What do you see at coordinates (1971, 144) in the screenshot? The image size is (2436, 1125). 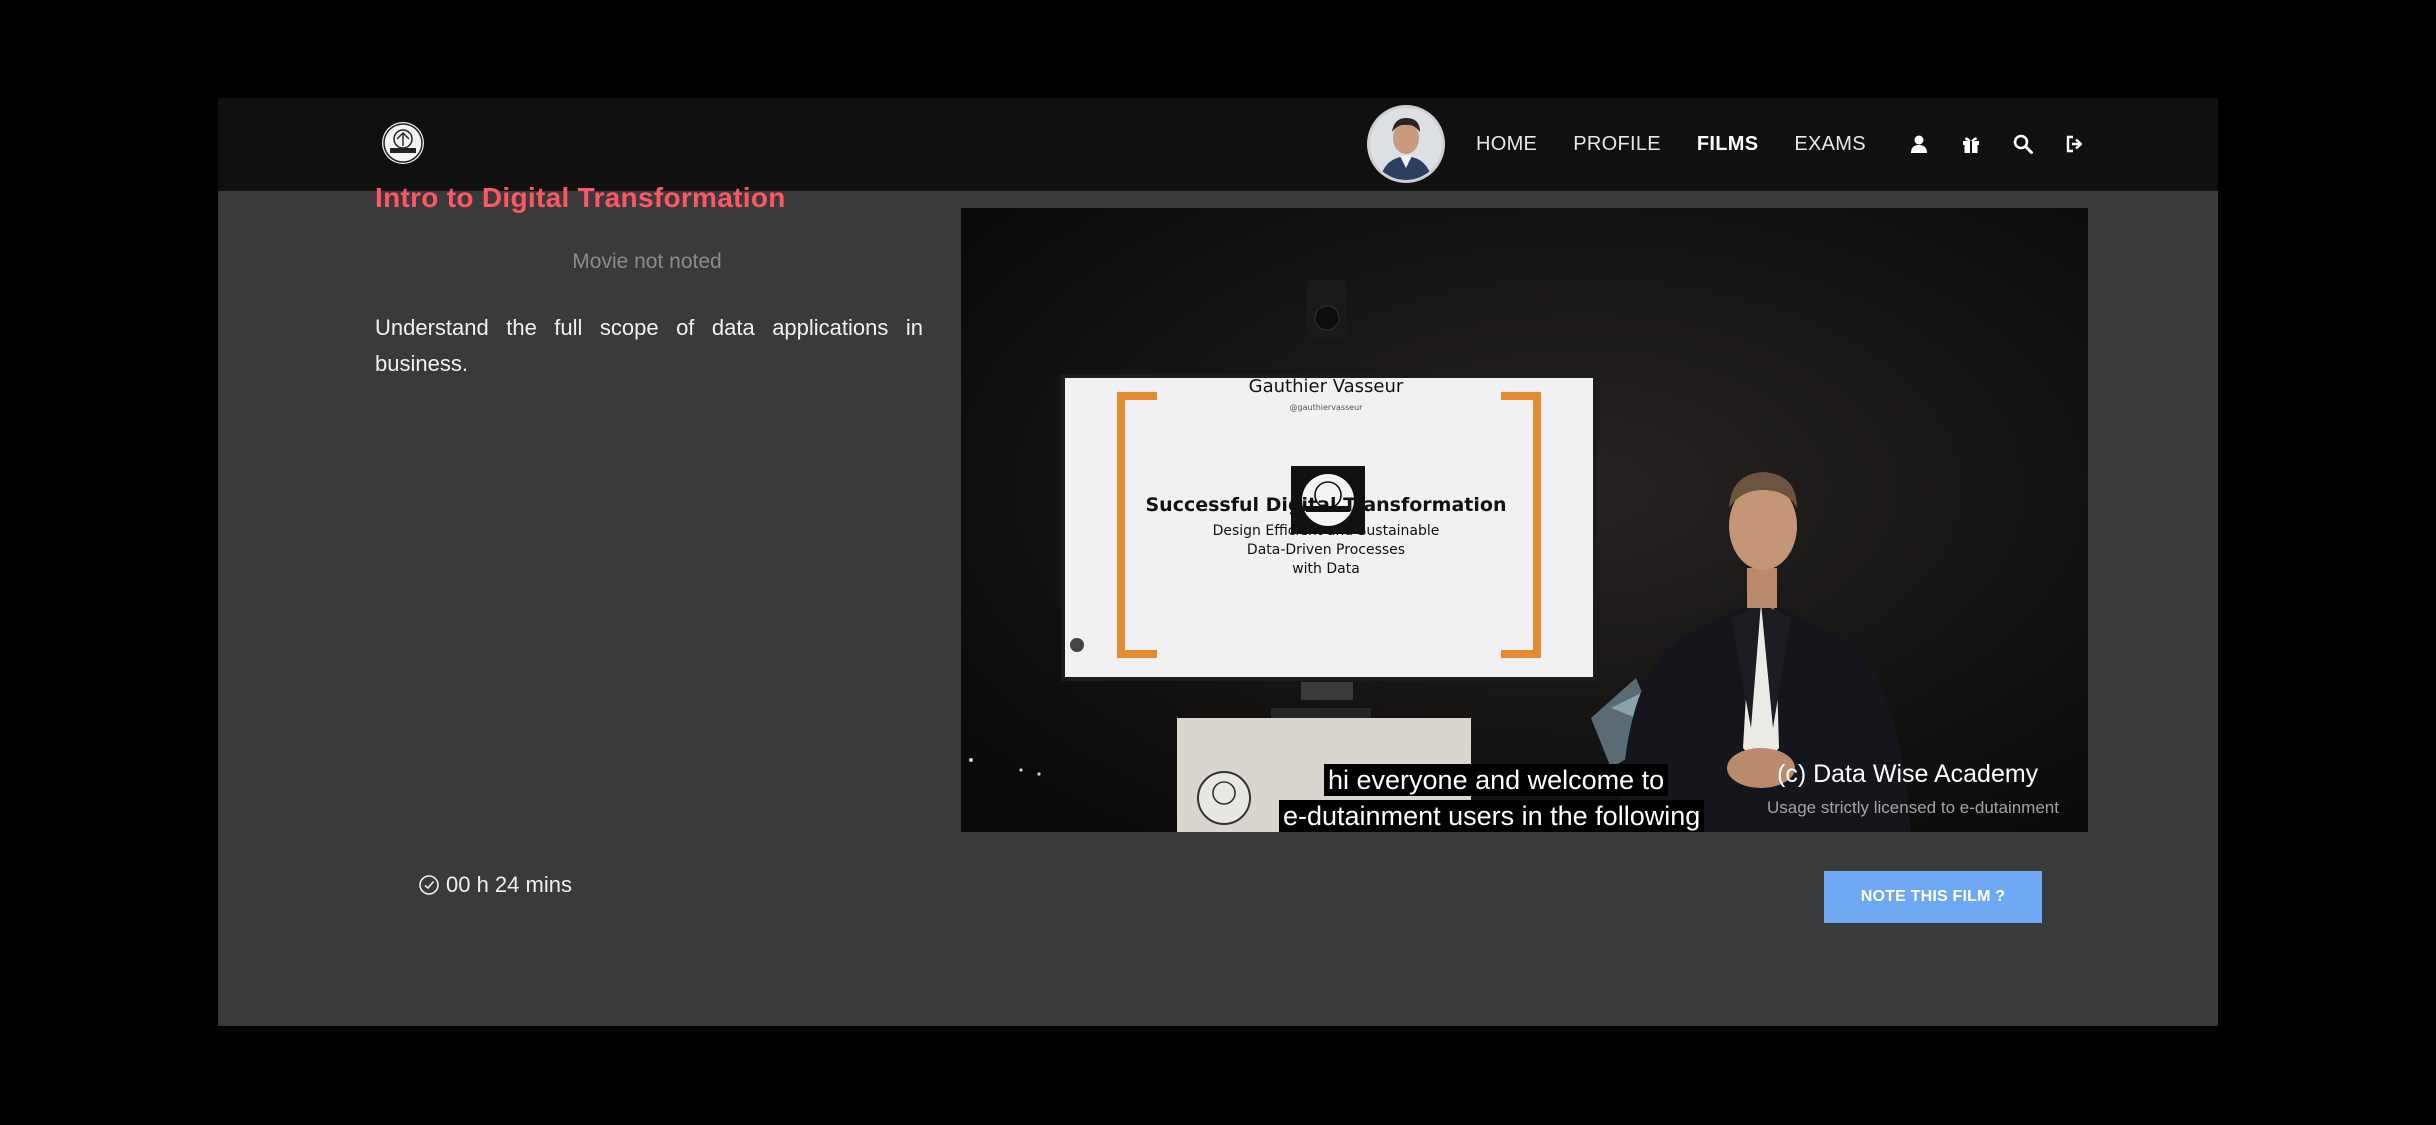 I see `gift-icon` at bounding box center [1971, 144].